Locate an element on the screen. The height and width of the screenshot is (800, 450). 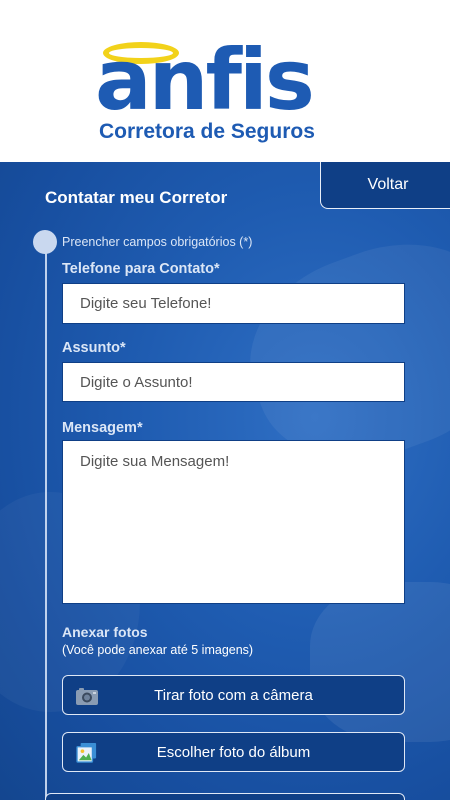
step-indicator-dot is located at coordinates (45, 242).